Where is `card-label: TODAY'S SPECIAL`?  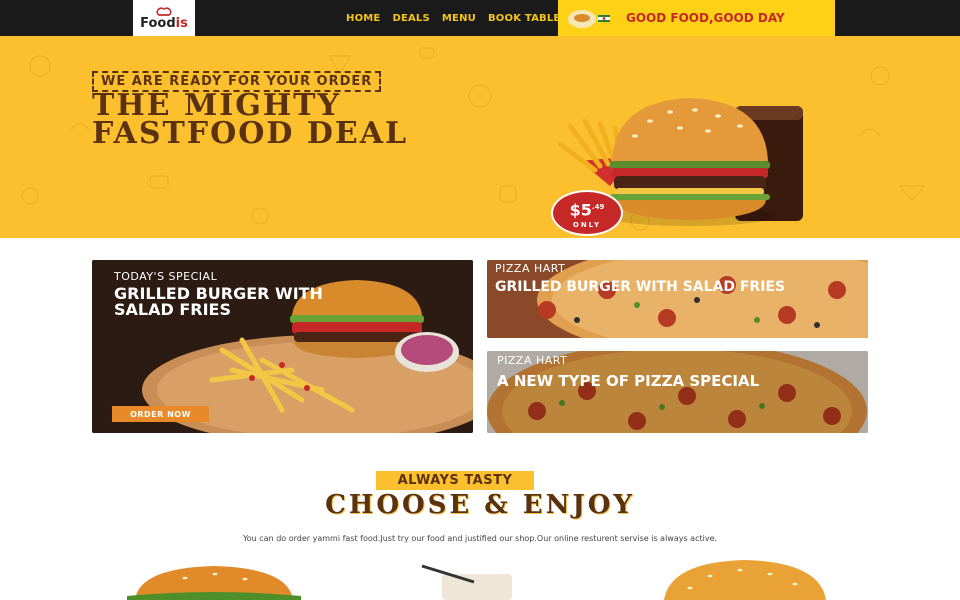
card-label: TODAY'S SPECIAL is located at coordinates (166, 276).